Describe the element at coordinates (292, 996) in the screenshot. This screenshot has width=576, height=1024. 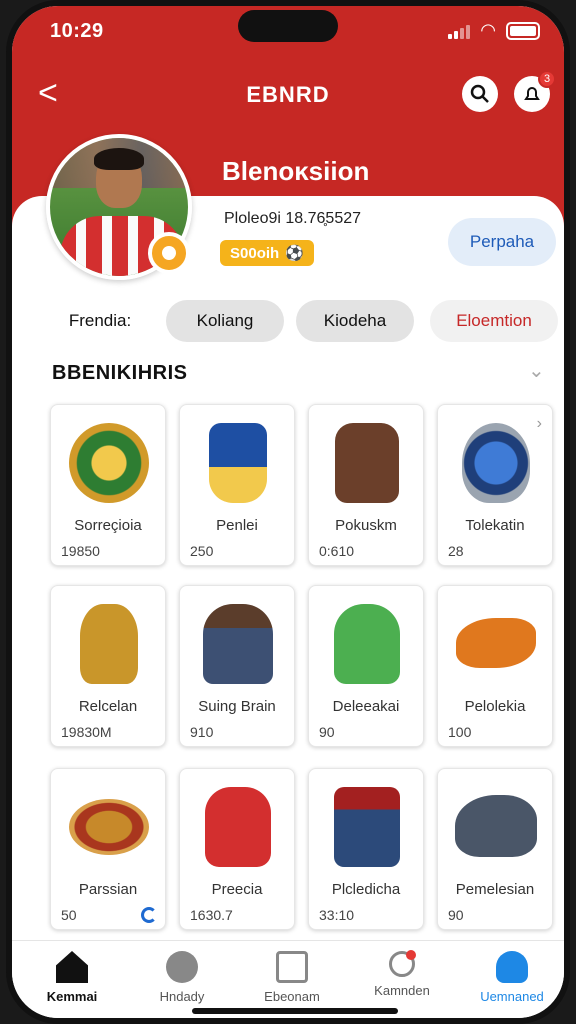
I see `nav-label: Ebeonam` at that location.